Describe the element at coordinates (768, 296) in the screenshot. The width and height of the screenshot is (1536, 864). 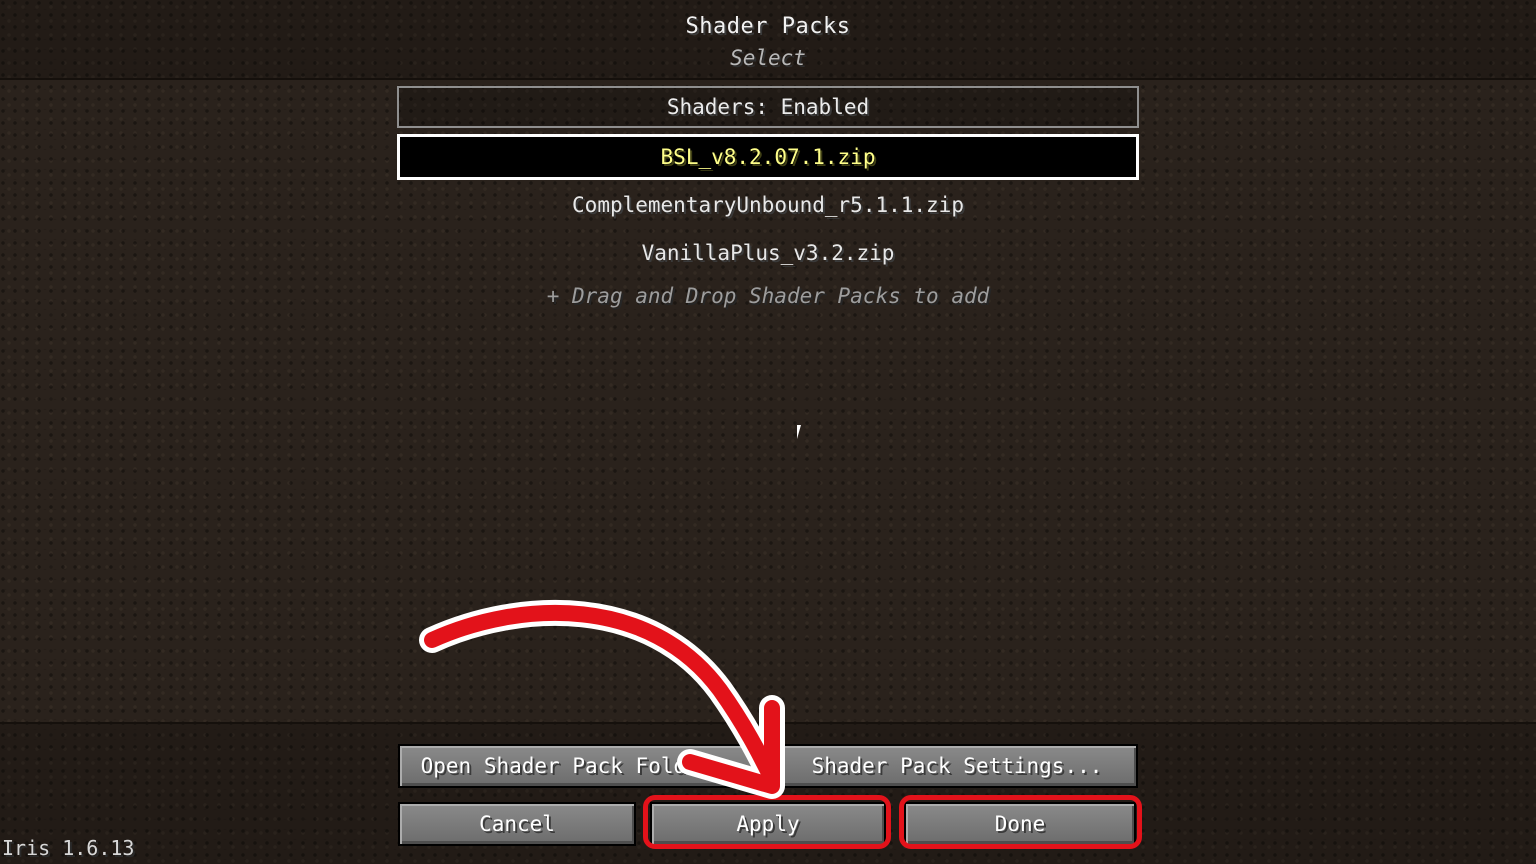
I see `drag-drop-hint: + Drag and Drop Shader Packs to add` at that location.